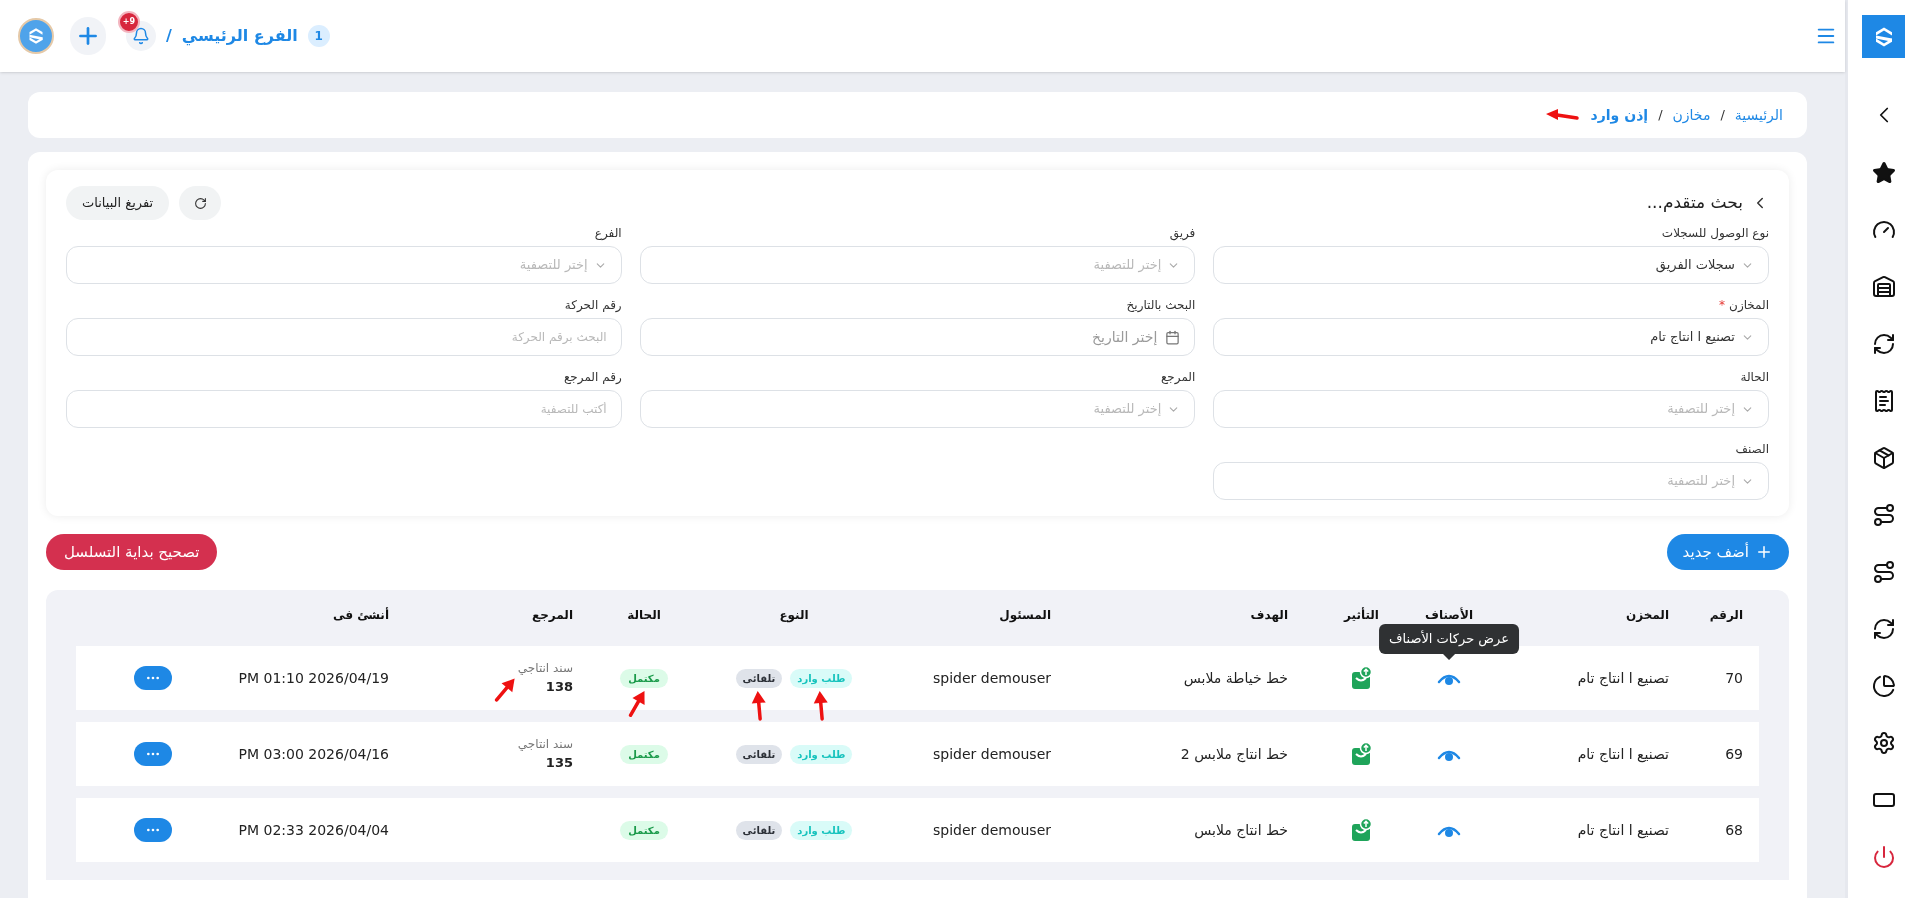  I want to click on field-label: الفرع, so click(608, 233).